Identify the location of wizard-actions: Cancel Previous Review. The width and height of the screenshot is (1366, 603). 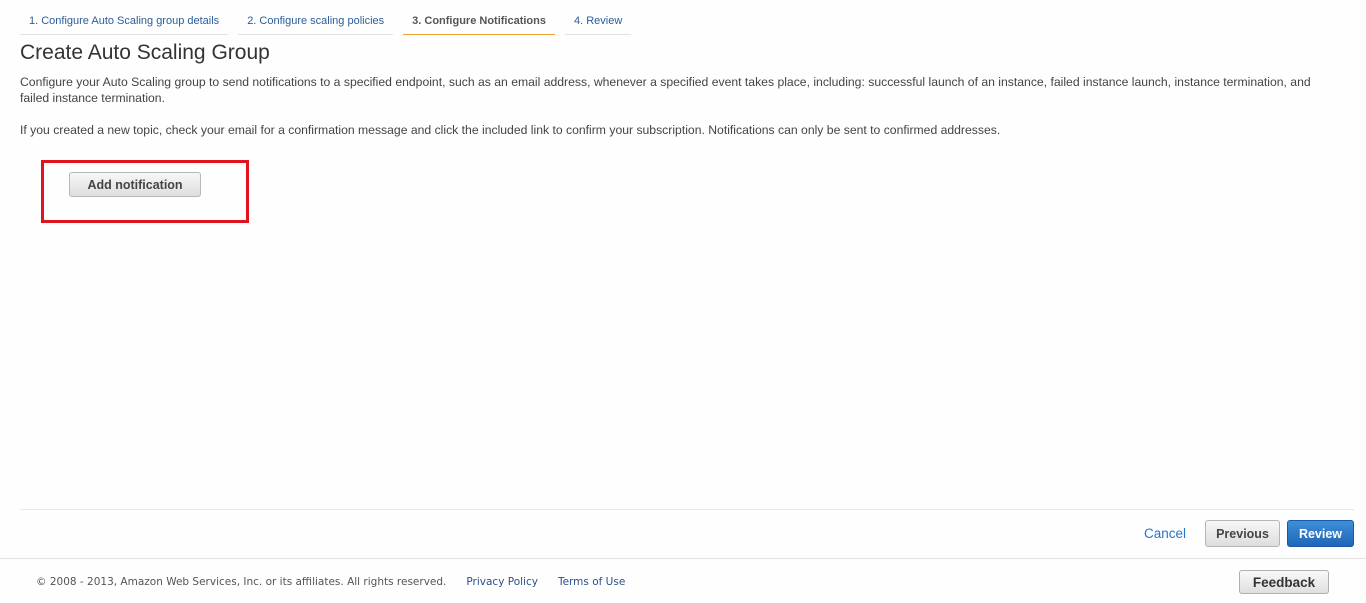
(1249, 533).